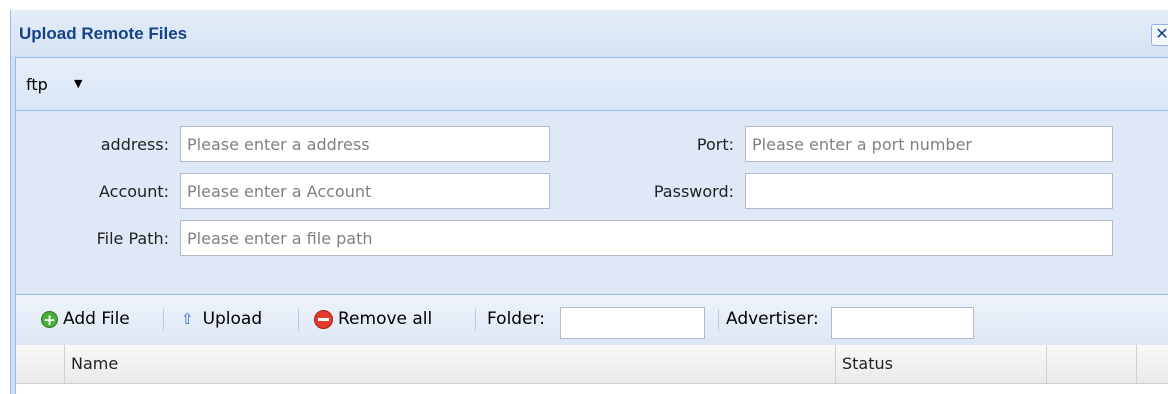 The height and width of the screenshot is (394, 1168). Describe the element at coordinates (715, 144) in the screenshot. I see `port-label: Port:` at that location.